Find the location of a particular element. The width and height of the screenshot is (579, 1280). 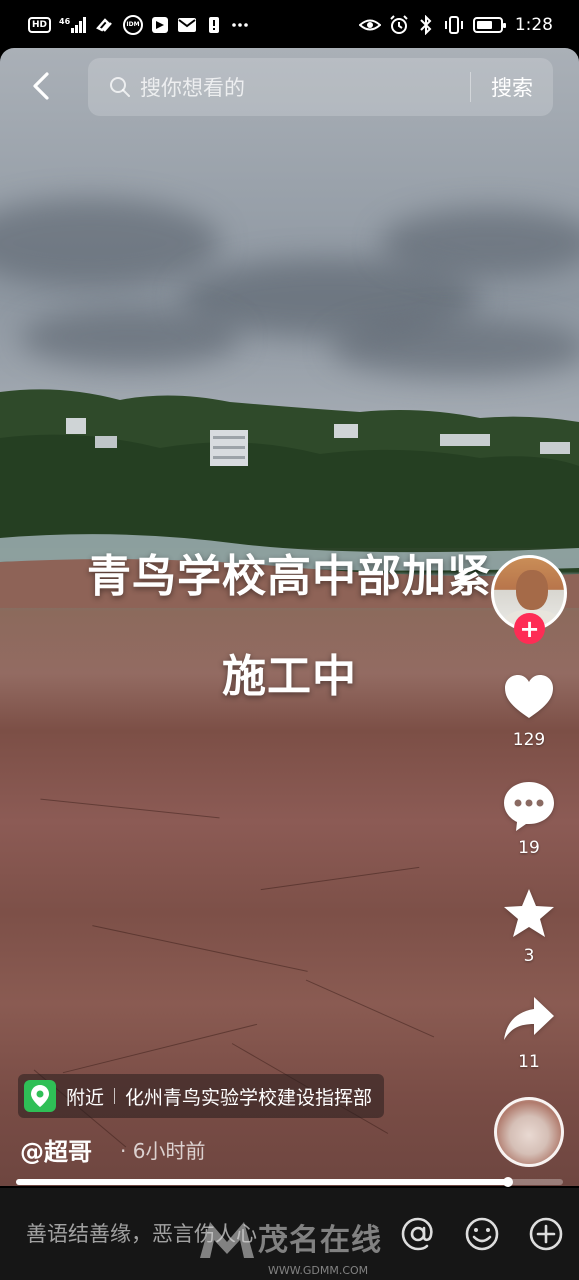

battery-level is located at coordinates (484, 25).